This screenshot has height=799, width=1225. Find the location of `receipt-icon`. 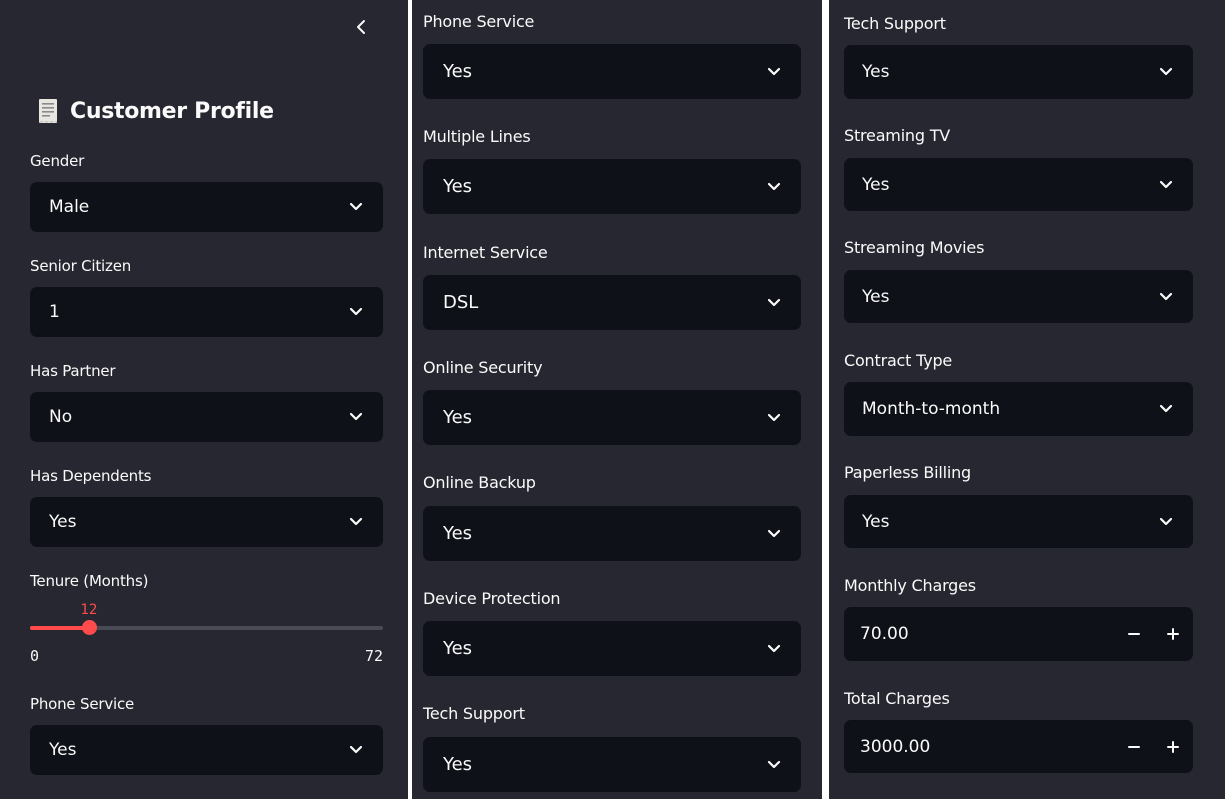

receipt-icon is located at coordinates (48, 111).